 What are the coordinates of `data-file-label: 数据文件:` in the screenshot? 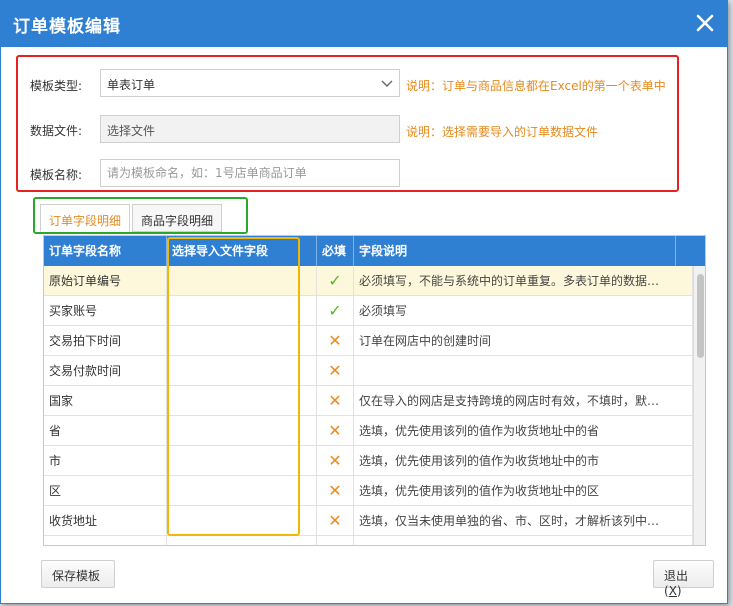 It's located at (56, 131).